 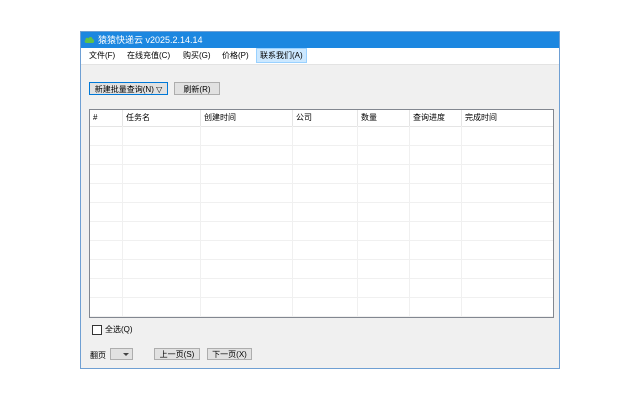 I want to click on column-header-completed-time: 完成时间, so click(x=507, y=118).